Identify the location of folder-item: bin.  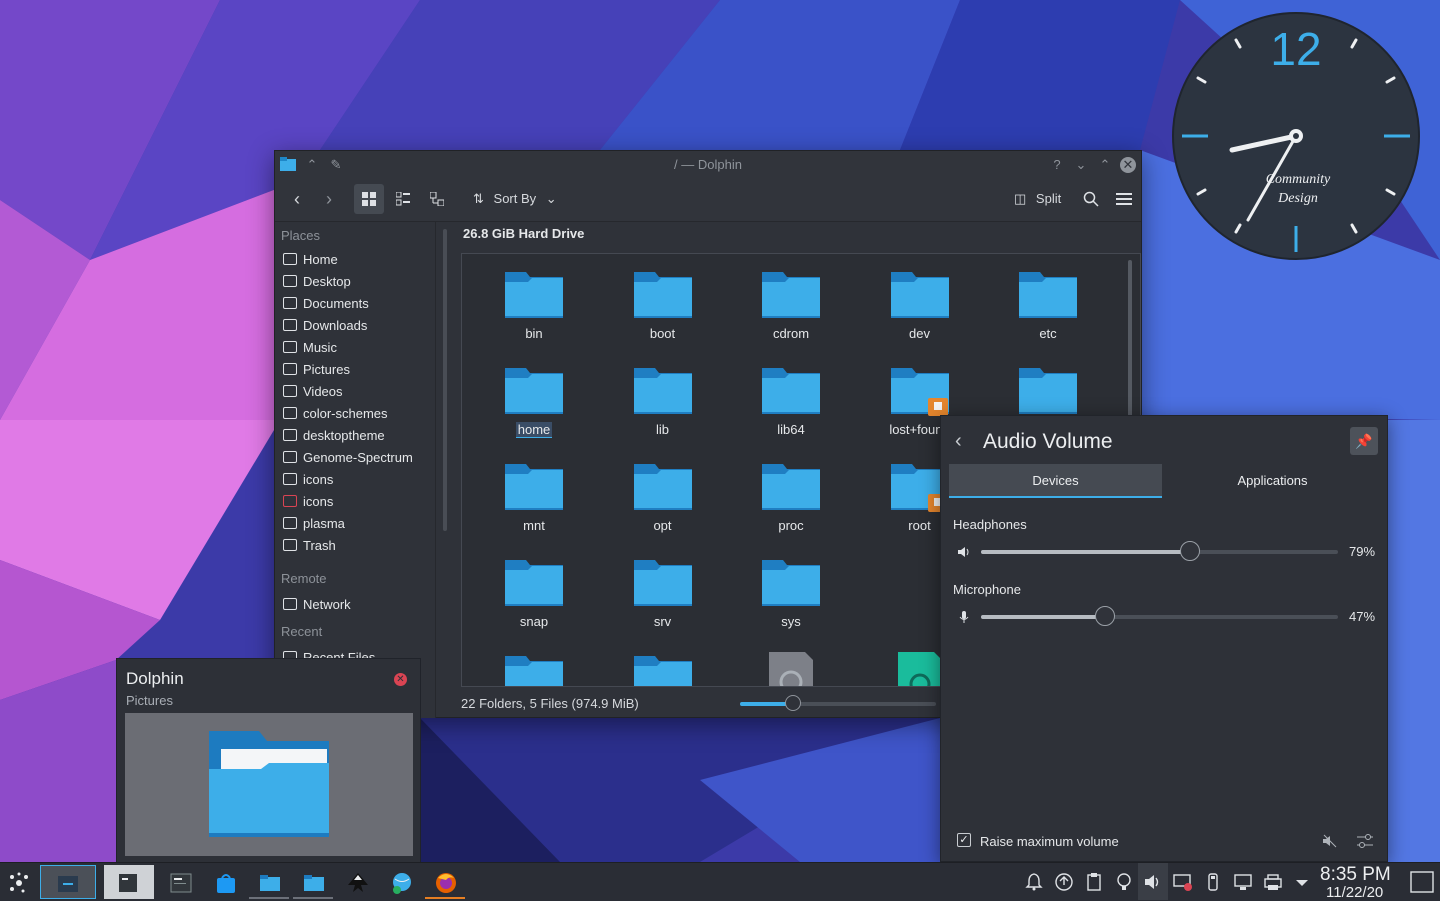
(534, 305).